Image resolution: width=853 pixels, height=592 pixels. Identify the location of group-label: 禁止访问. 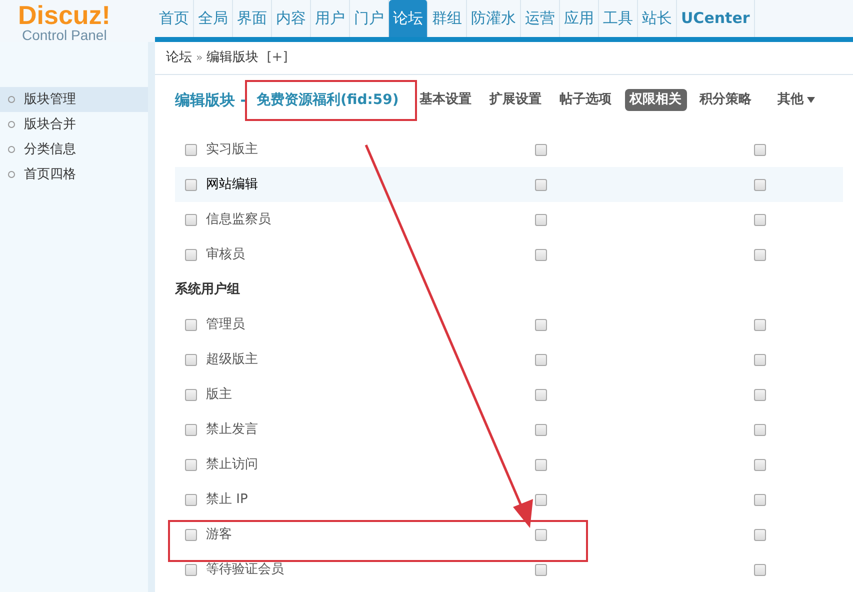
(232, 465).